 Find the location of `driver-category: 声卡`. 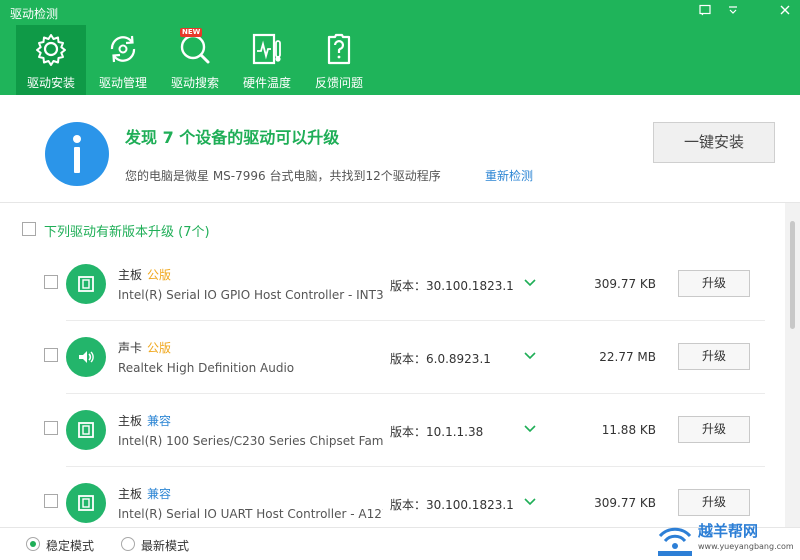

driver-category: 声卡 is located at coordinates (130, 348).